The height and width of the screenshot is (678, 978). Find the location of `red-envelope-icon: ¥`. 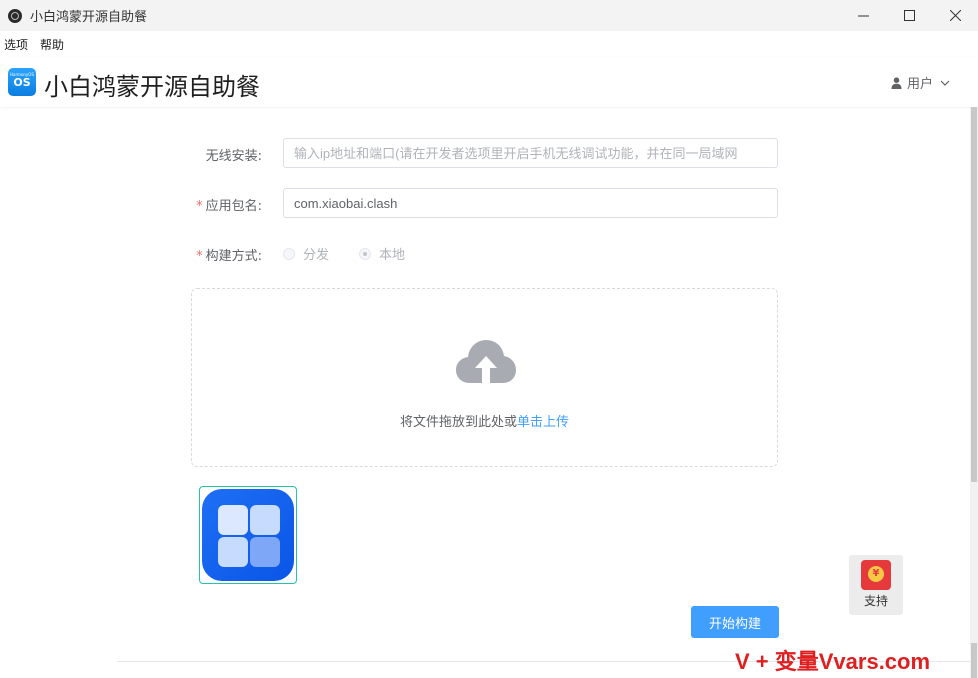

red-envelope-icon: ¥ is located at coordinates (876, 575).